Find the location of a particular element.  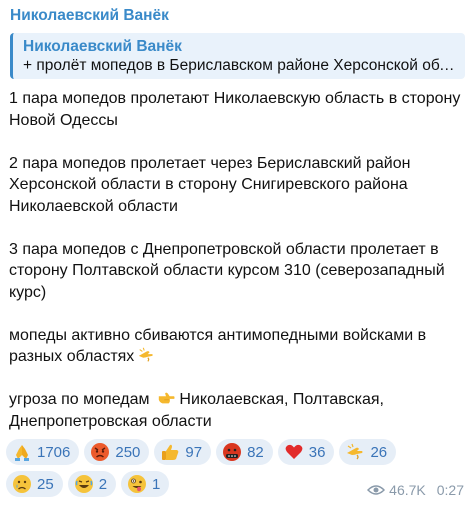

paragraph-text: угроза по мопедам is located at coordinates (79, 399).